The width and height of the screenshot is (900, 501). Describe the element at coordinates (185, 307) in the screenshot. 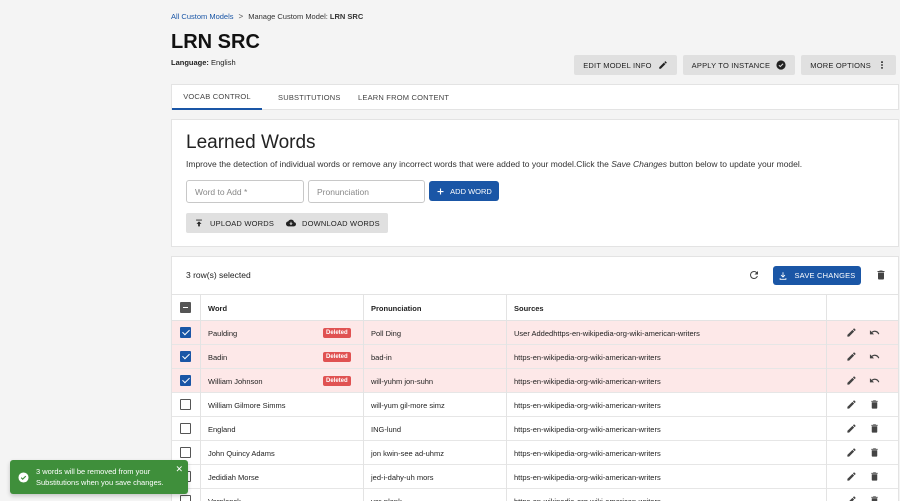

I see `select-all-checkbox` at that location.